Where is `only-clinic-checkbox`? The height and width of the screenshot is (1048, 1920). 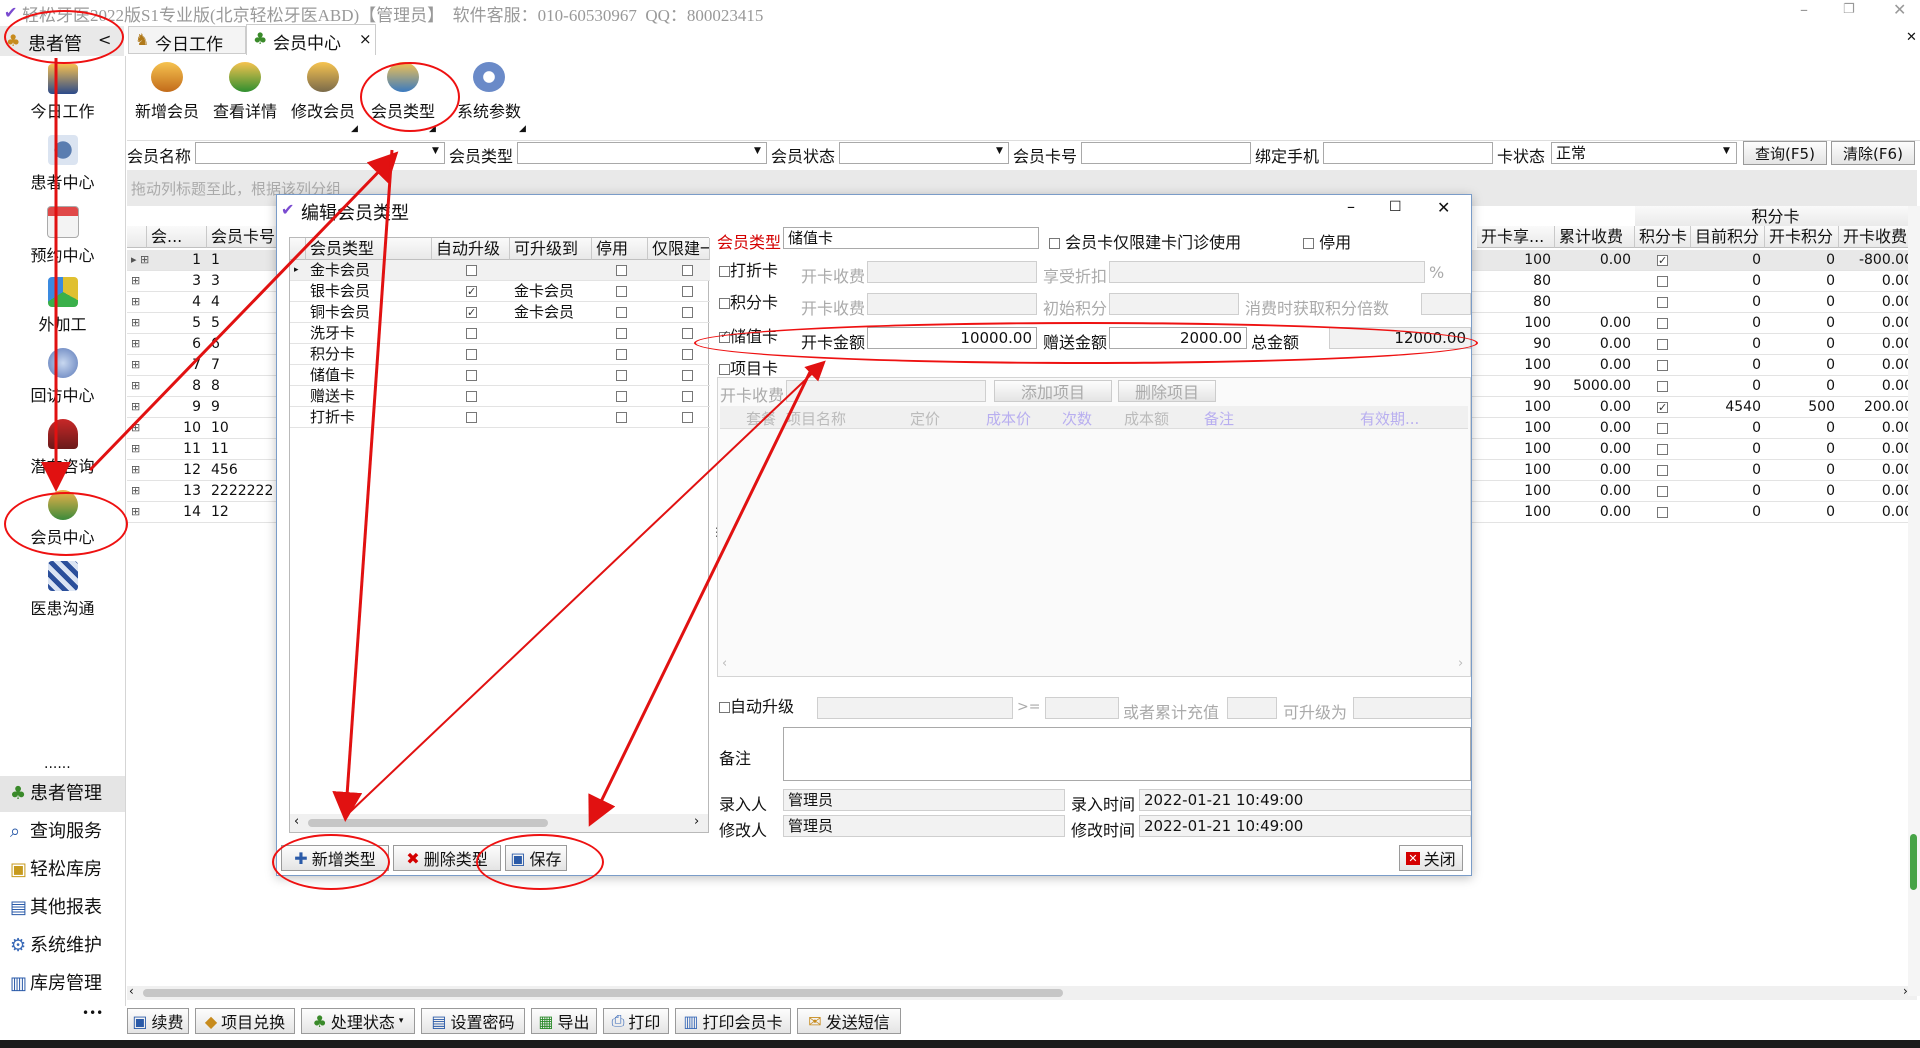 only-clinic-checkbox is located at coordinates (1054, 243).